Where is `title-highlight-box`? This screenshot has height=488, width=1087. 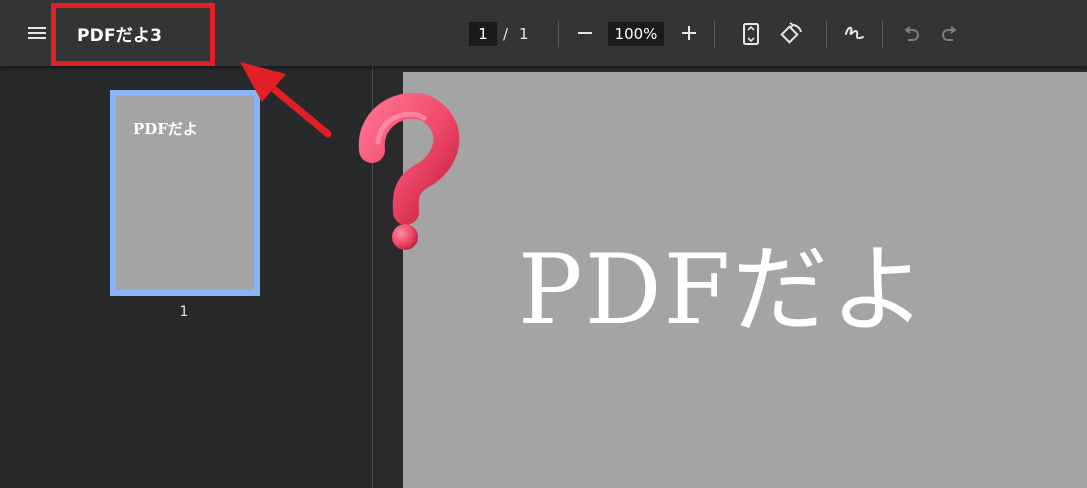
title-highlight-box is located at coordinates (133, 34).